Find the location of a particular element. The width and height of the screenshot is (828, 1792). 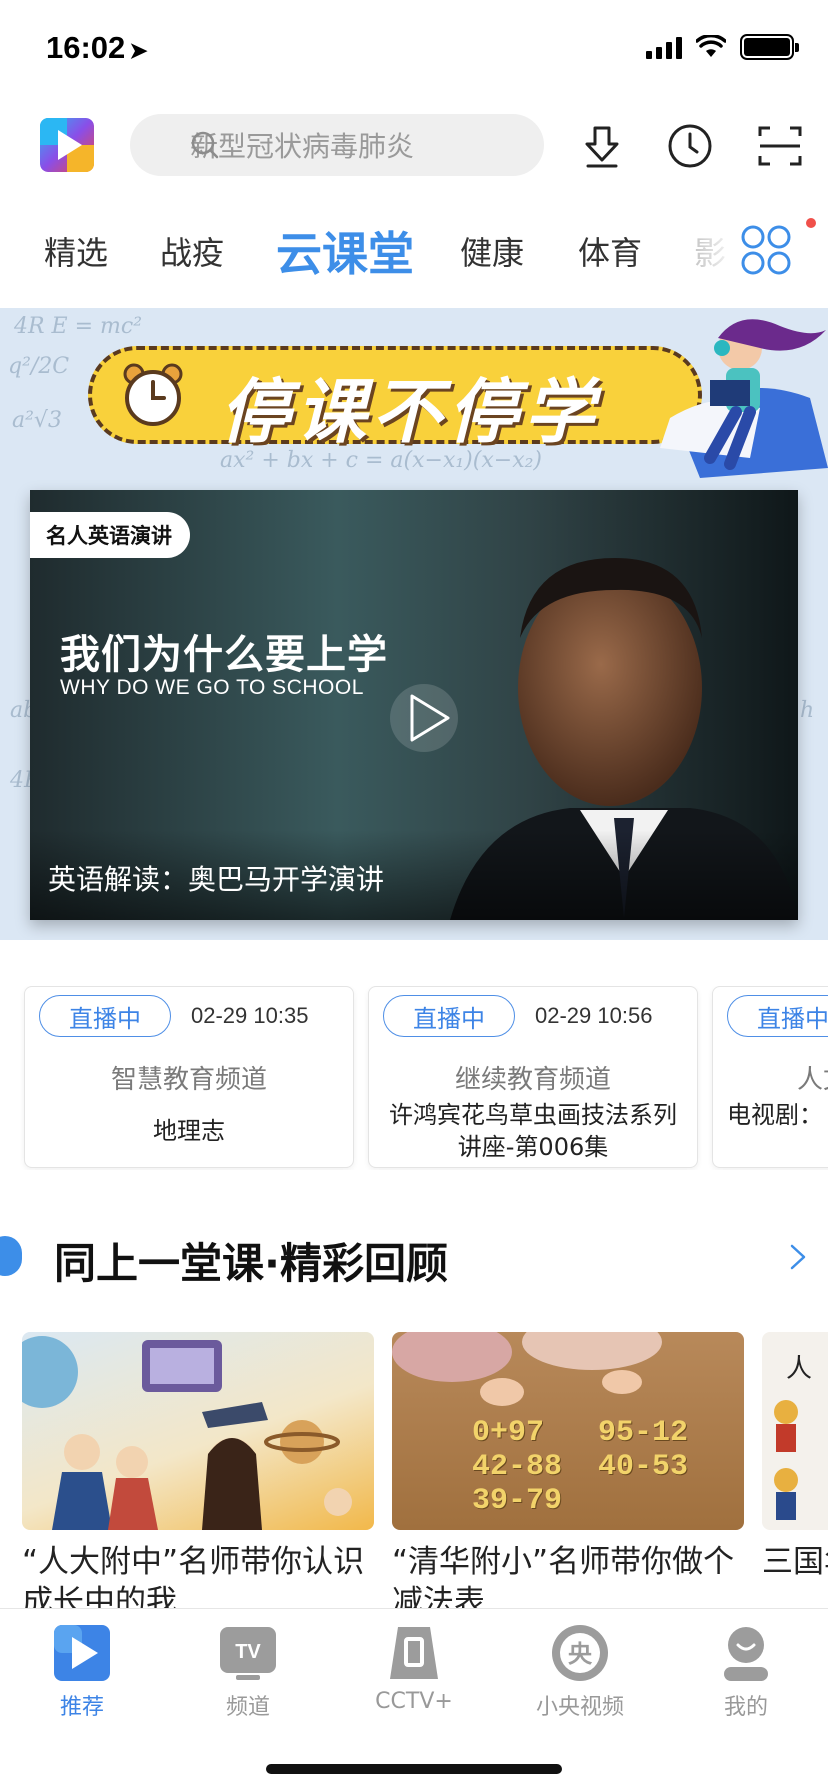

card-thumbnail: 0+97 95-12 42-88 40-53 39-79 is located at coordinates (568, 1431).